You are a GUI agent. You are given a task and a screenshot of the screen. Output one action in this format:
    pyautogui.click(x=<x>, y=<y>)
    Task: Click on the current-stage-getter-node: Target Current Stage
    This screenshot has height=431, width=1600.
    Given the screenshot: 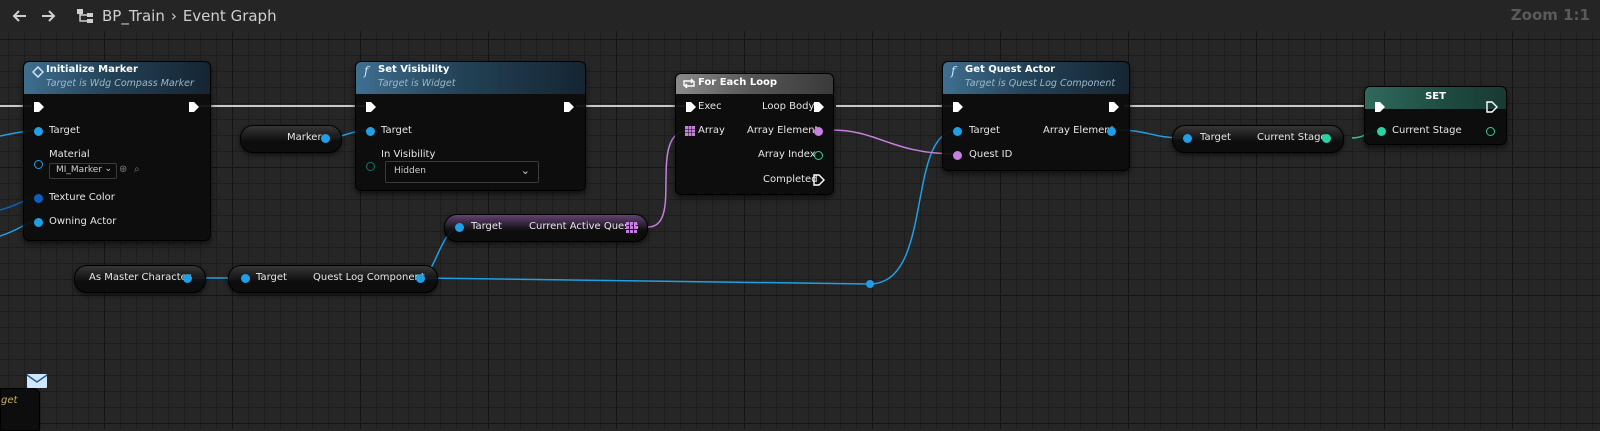 What is the action you would take?
    pyautogui.click(x=1258, y=139)
    